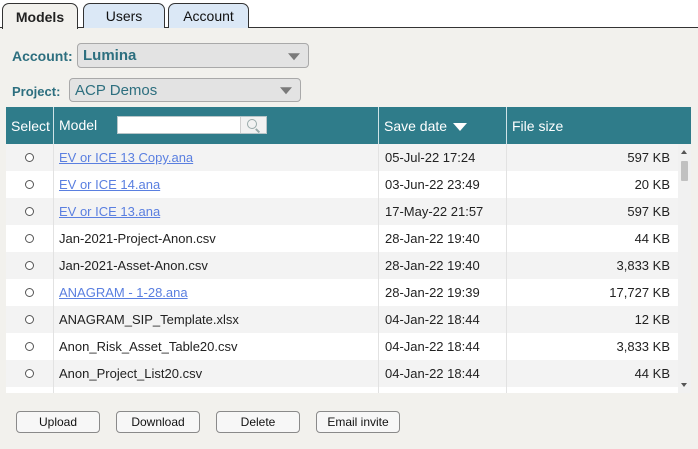 This screenshot has width=698, height=449. I want to click on project-select: ACP Demos, so click(185, 90).